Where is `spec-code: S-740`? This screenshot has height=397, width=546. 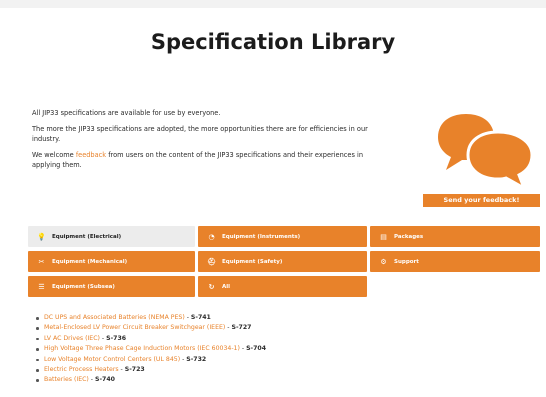
spec-code: S-740 is located at coordinates (105, 380).